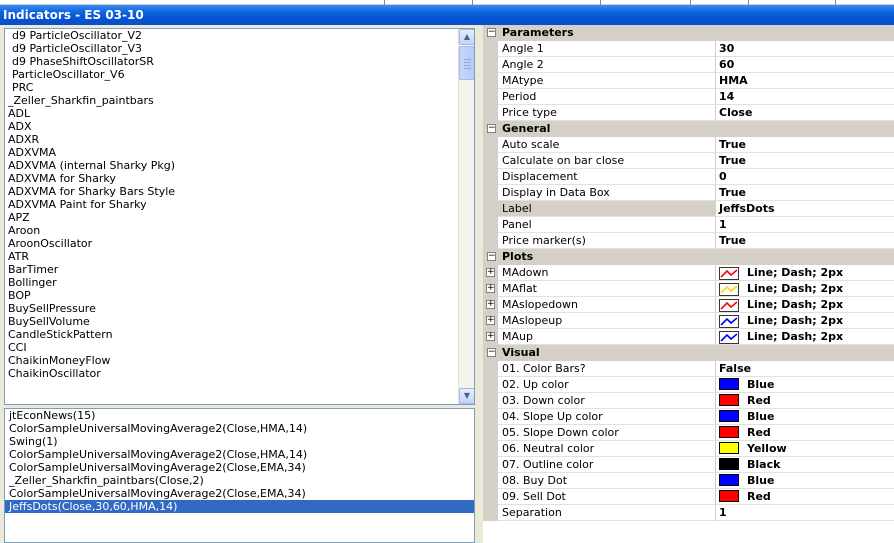 This screenshot has width=894, height=543. Describe the element at coordinates (232, 308) in the screenshot. I see `indicator-list-item: BuySellPressure` at that location.